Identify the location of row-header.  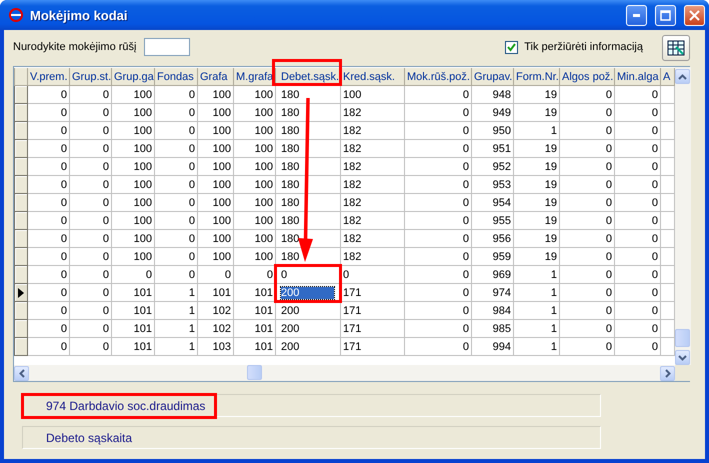
(21, 293).